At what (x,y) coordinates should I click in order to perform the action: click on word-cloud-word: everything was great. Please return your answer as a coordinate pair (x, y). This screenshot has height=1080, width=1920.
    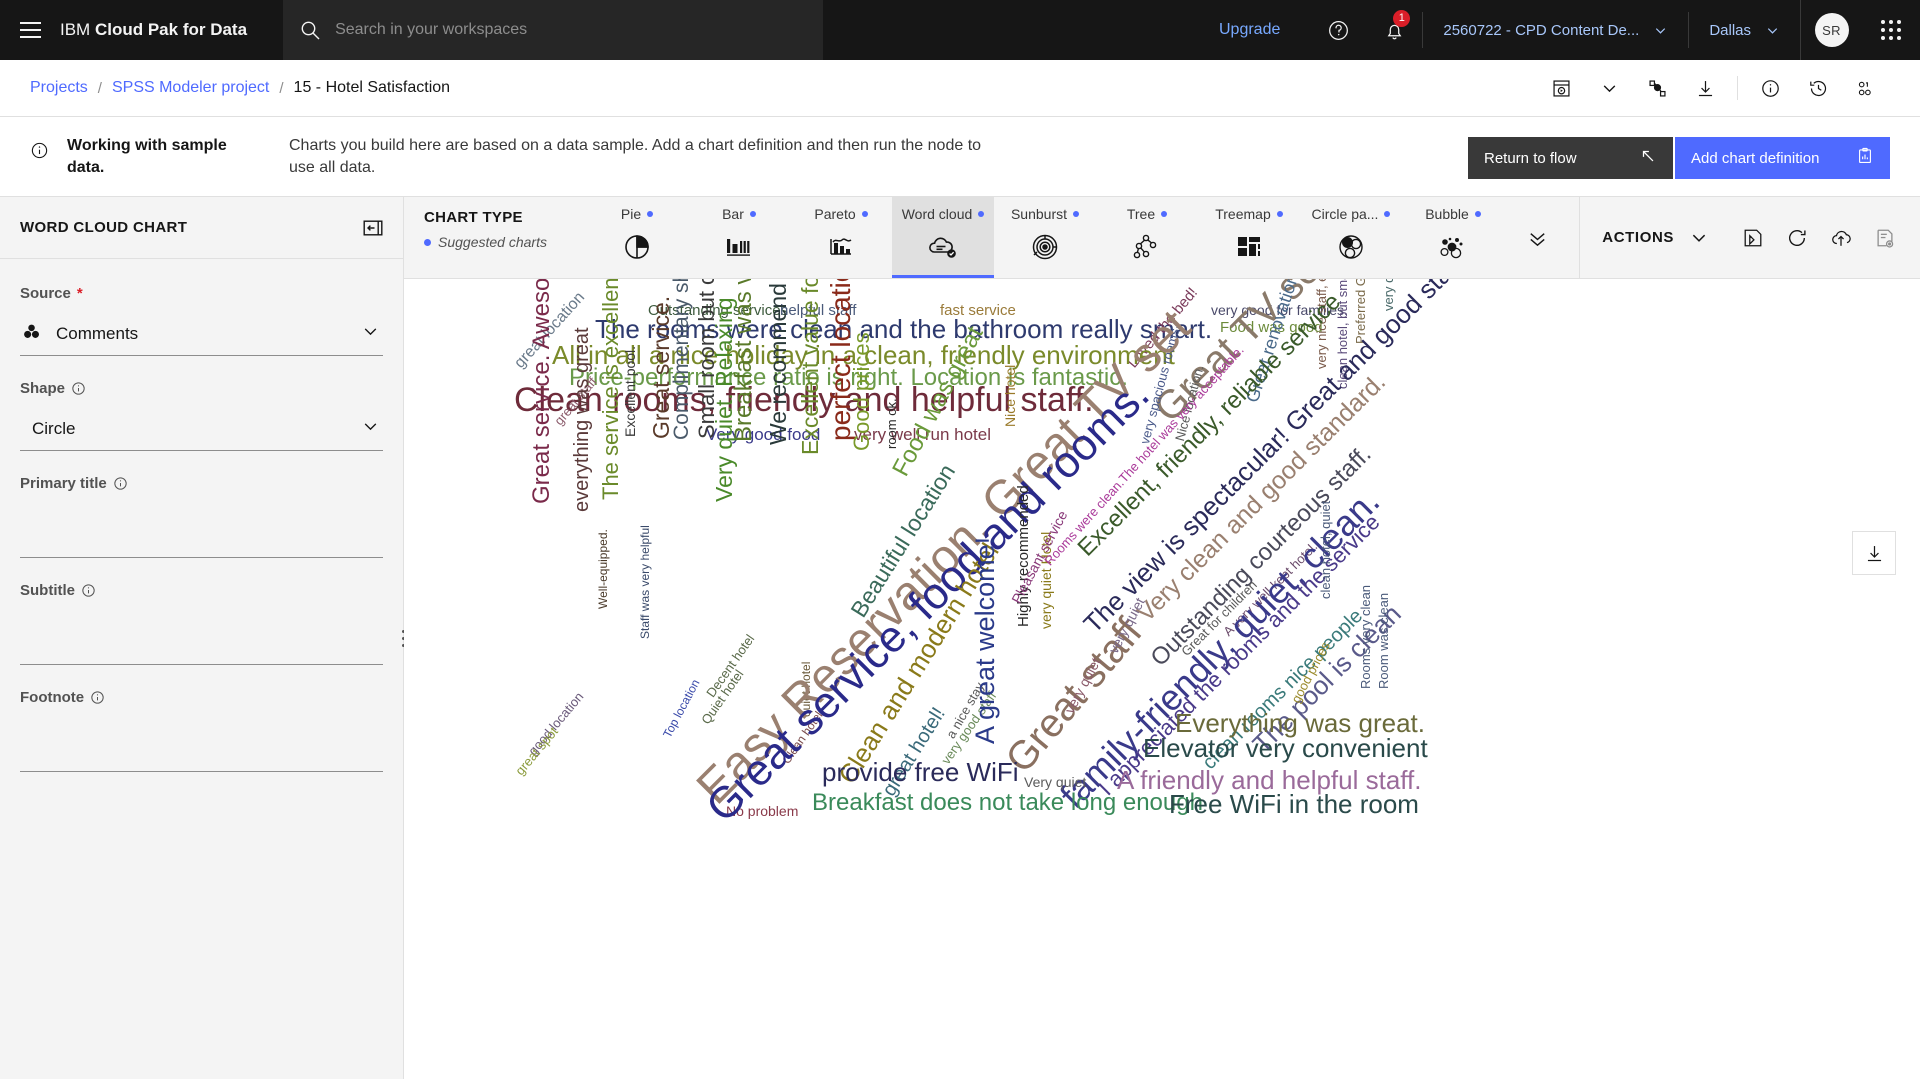
    Looking at the image, I should click on (582, 419).